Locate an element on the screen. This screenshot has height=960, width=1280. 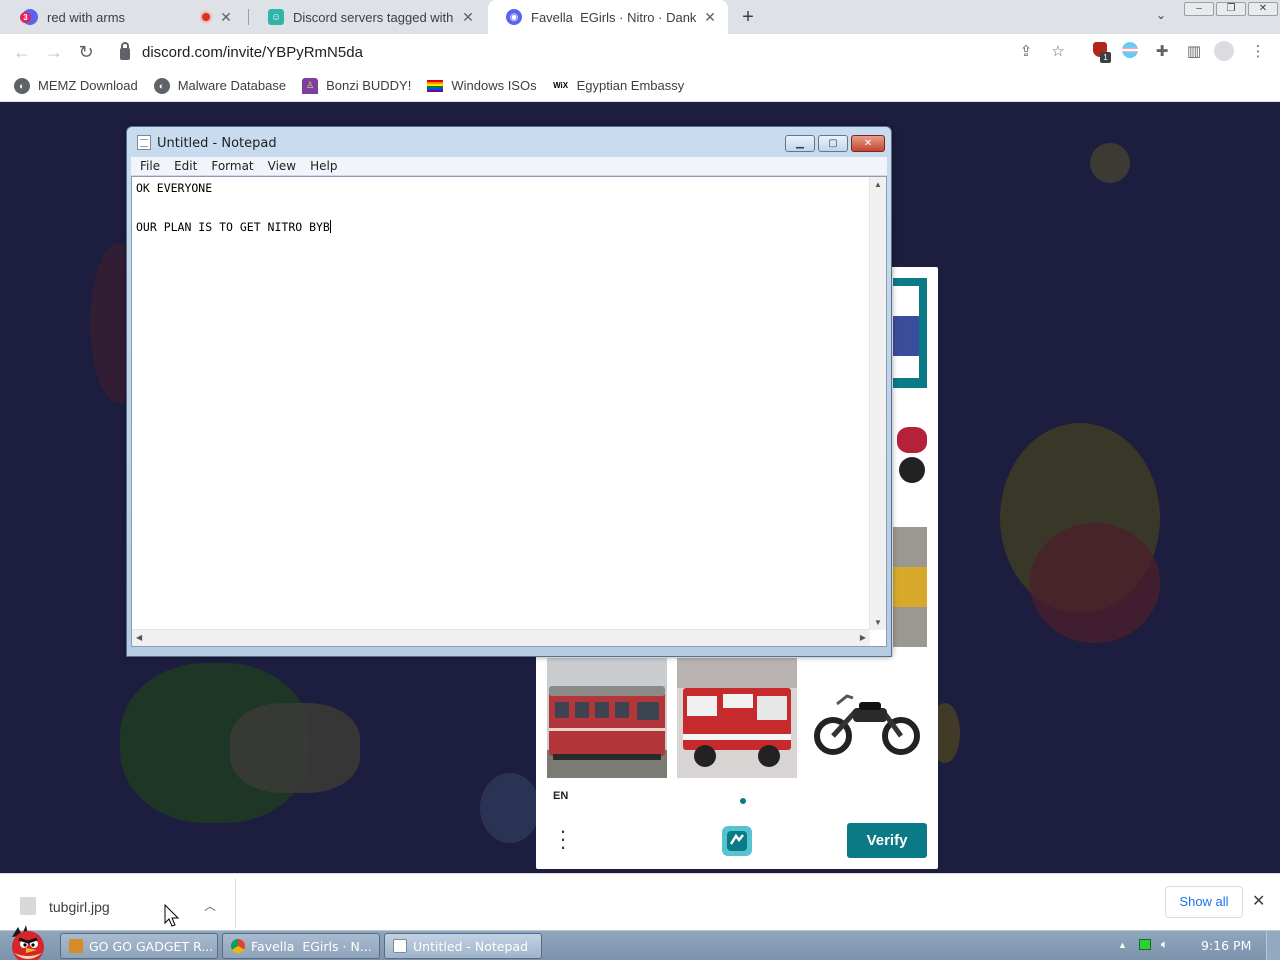
captcha-tile-fire-truck is located at coordinates (737, 718).